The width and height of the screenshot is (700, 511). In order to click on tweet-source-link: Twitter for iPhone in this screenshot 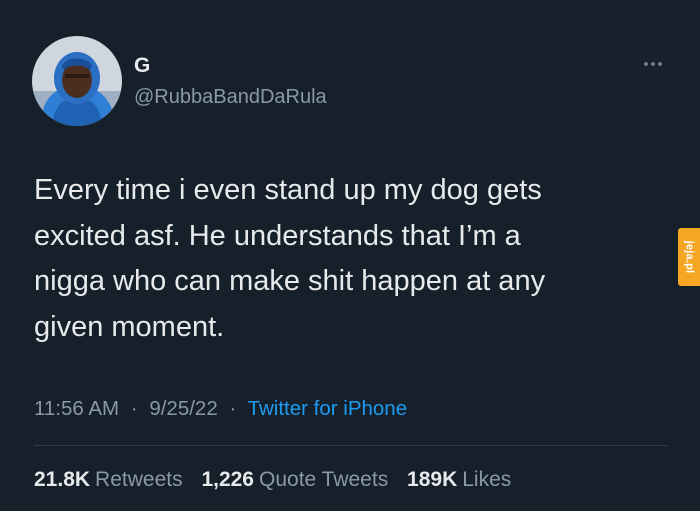, I will do `click(328, 408)`.